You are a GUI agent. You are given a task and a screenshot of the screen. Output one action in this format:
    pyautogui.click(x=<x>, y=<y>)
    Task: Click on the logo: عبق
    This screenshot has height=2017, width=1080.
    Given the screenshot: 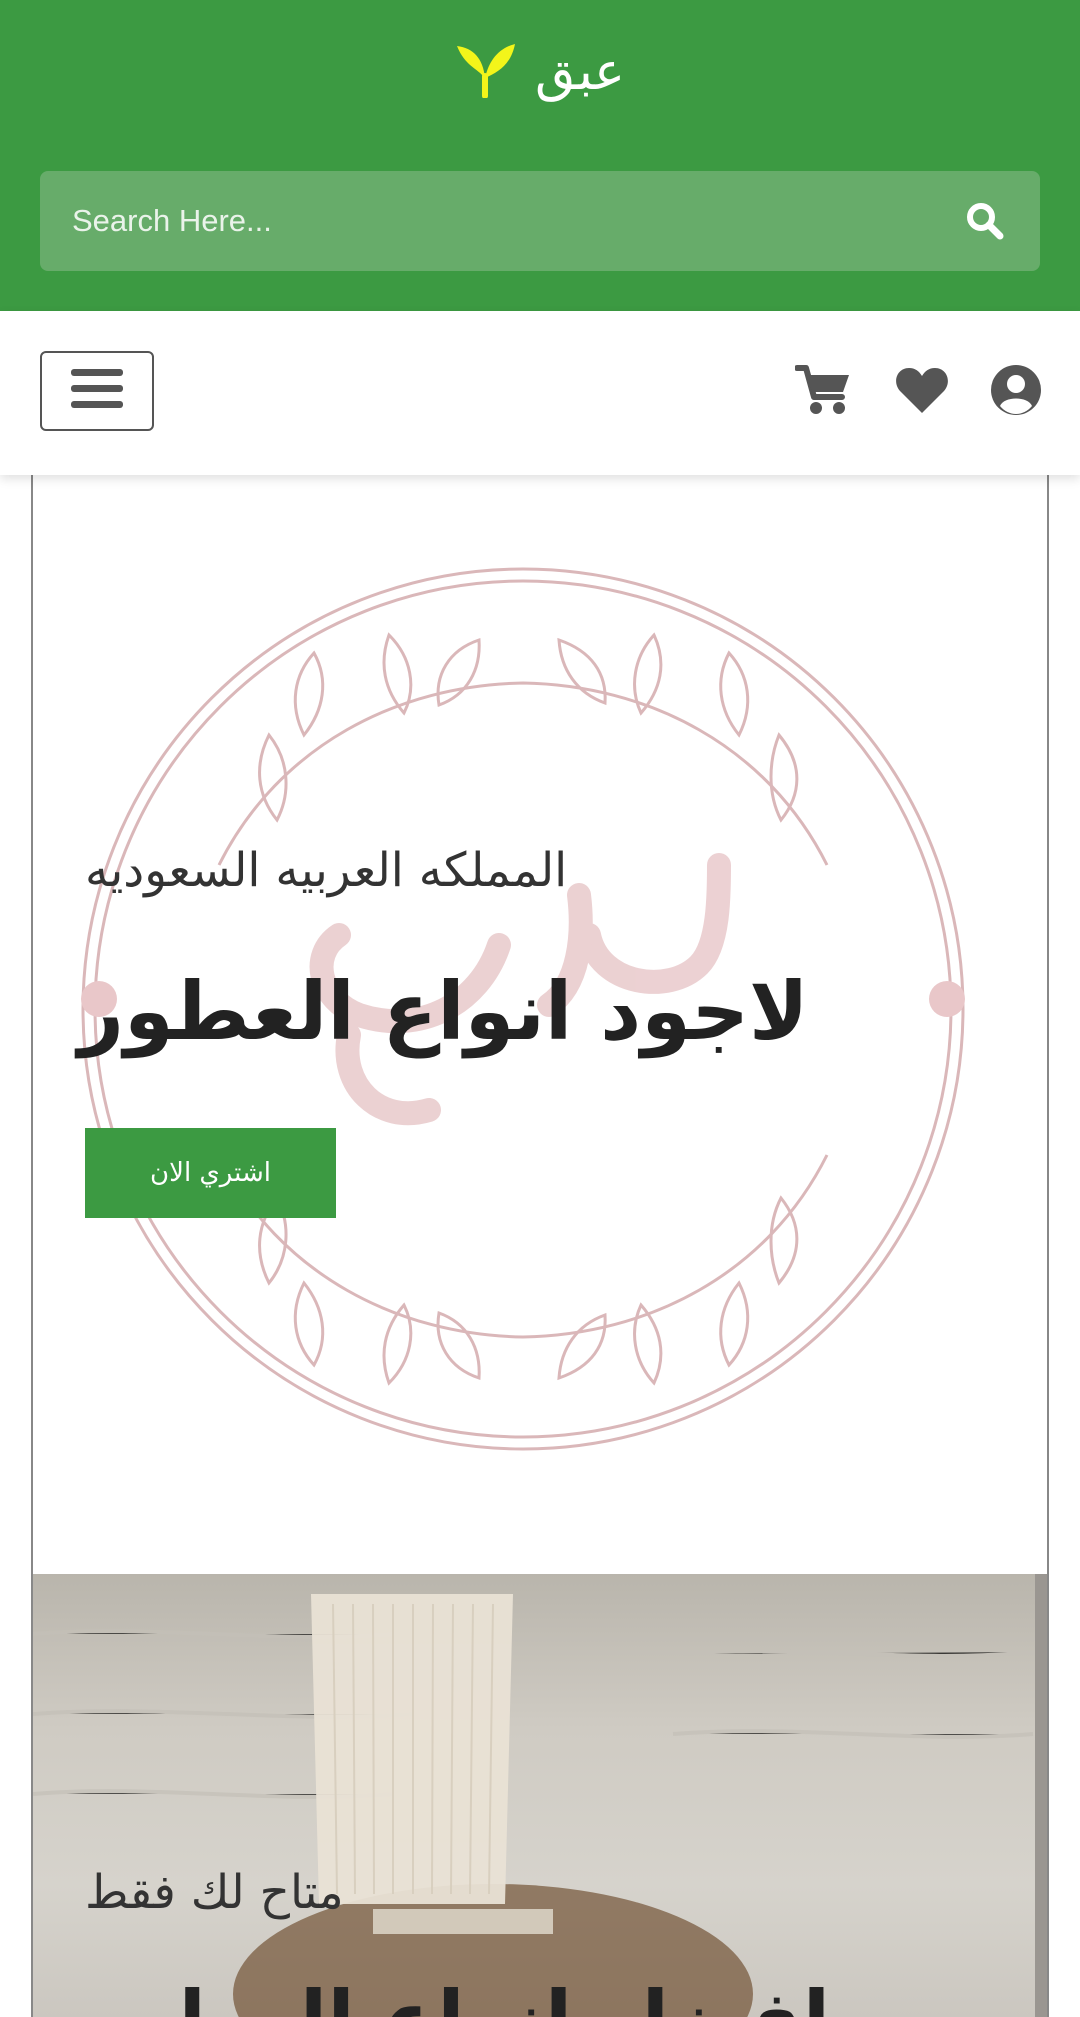 What is the action you would take?
    pyautogui.click(x=540, y=72)
    